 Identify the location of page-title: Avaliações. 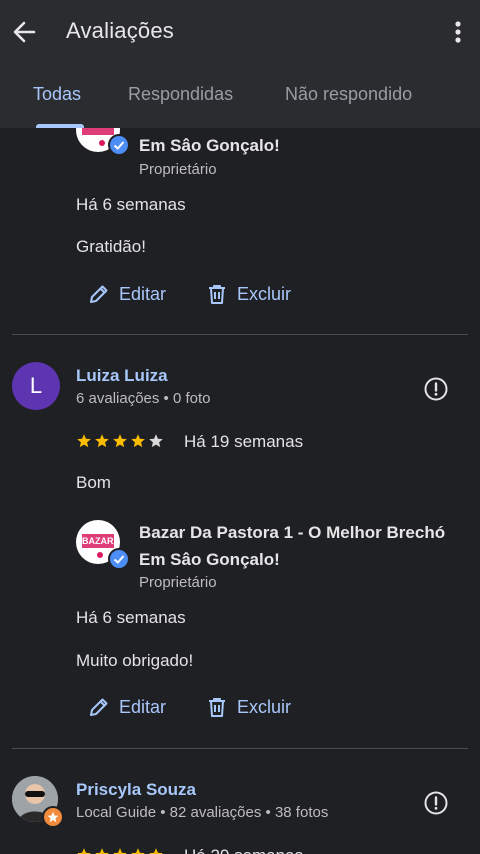
(120, 30).